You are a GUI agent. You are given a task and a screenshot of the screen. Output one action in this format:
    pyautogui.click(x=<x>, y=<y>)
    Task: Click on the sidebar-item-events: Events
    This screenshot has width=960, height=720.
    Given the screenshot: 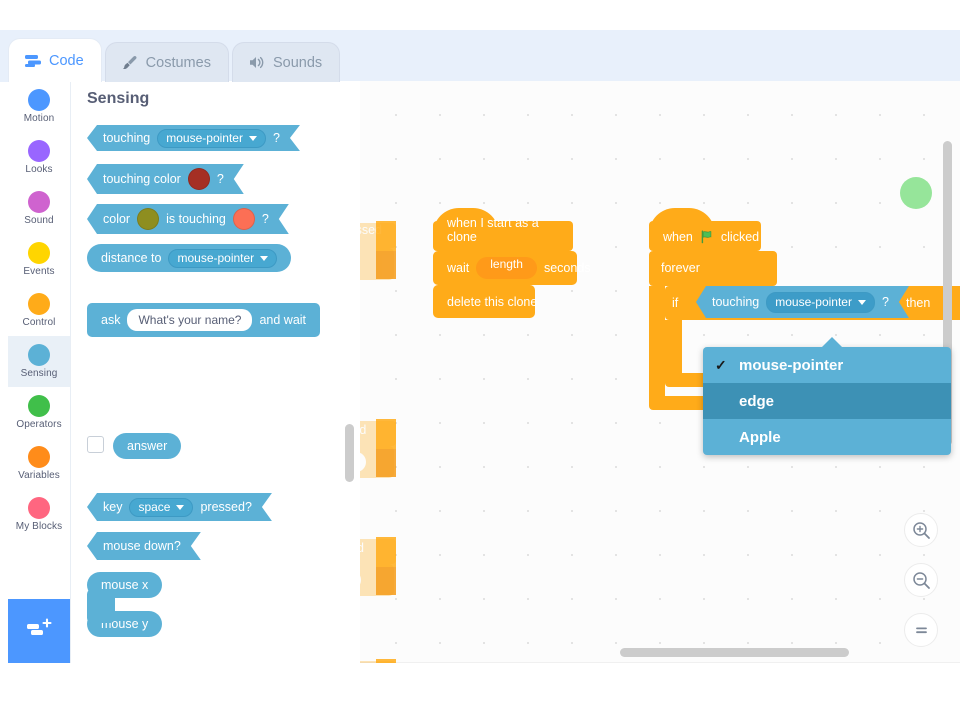 What is the action you would take?
    pyautogui.click(x=39, y=259)
    